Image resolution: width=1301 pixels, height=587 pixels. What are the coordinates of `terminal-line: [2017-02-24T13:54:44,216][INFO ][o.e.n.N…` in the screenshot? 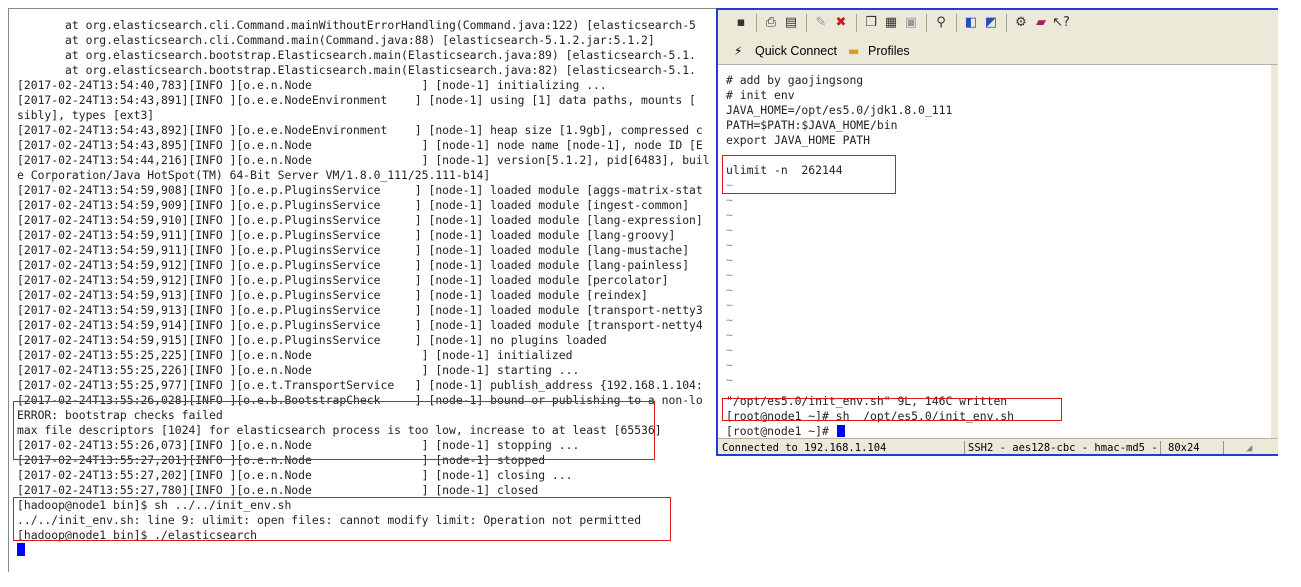 It's located at (363, 160).